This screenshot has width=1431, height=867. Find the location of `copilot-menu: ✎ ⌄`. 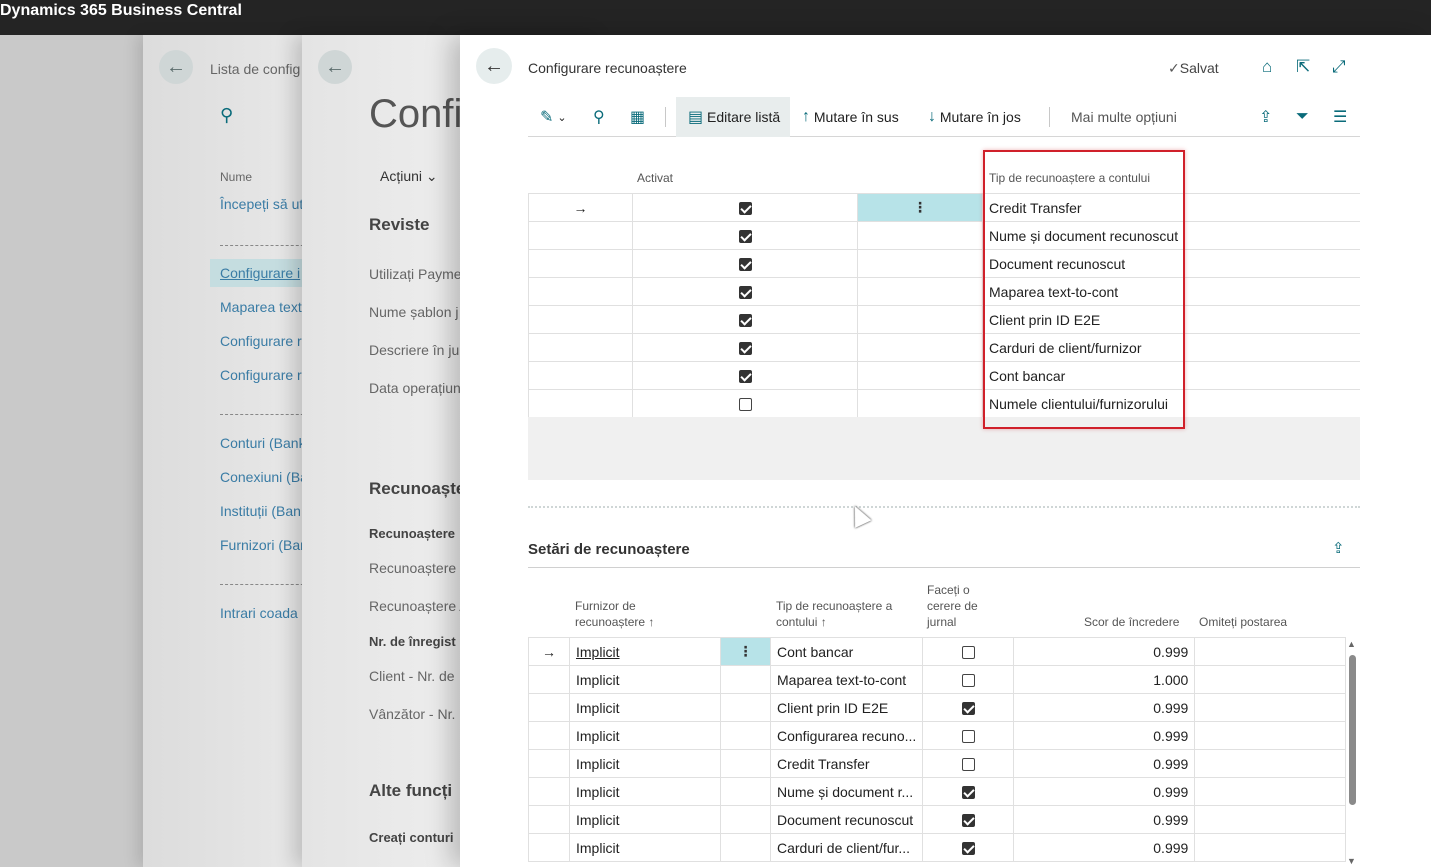

copilot-menu: ✎ ⌄ is located at coordinates (553, 117).